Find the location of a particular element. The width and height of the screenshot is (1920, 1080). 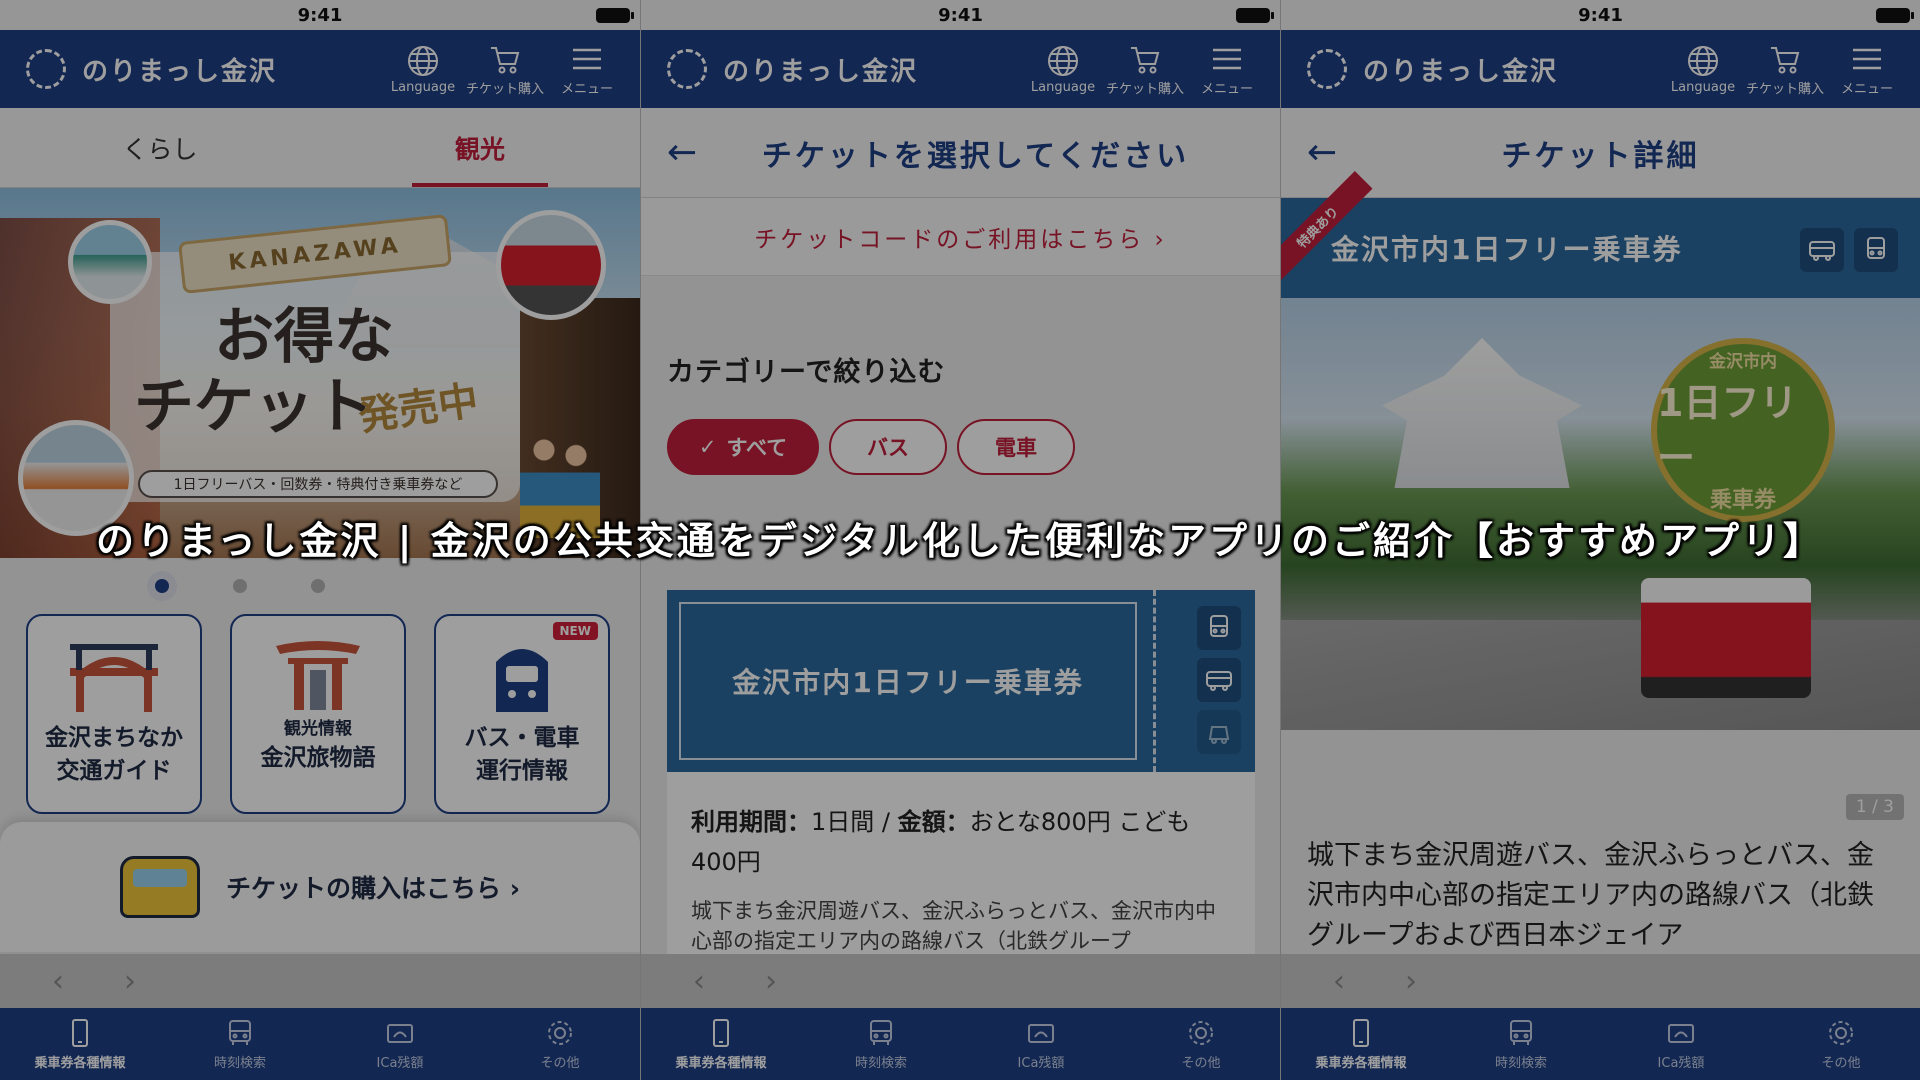

ticket-perforation is located at coordinates (1154, 681).